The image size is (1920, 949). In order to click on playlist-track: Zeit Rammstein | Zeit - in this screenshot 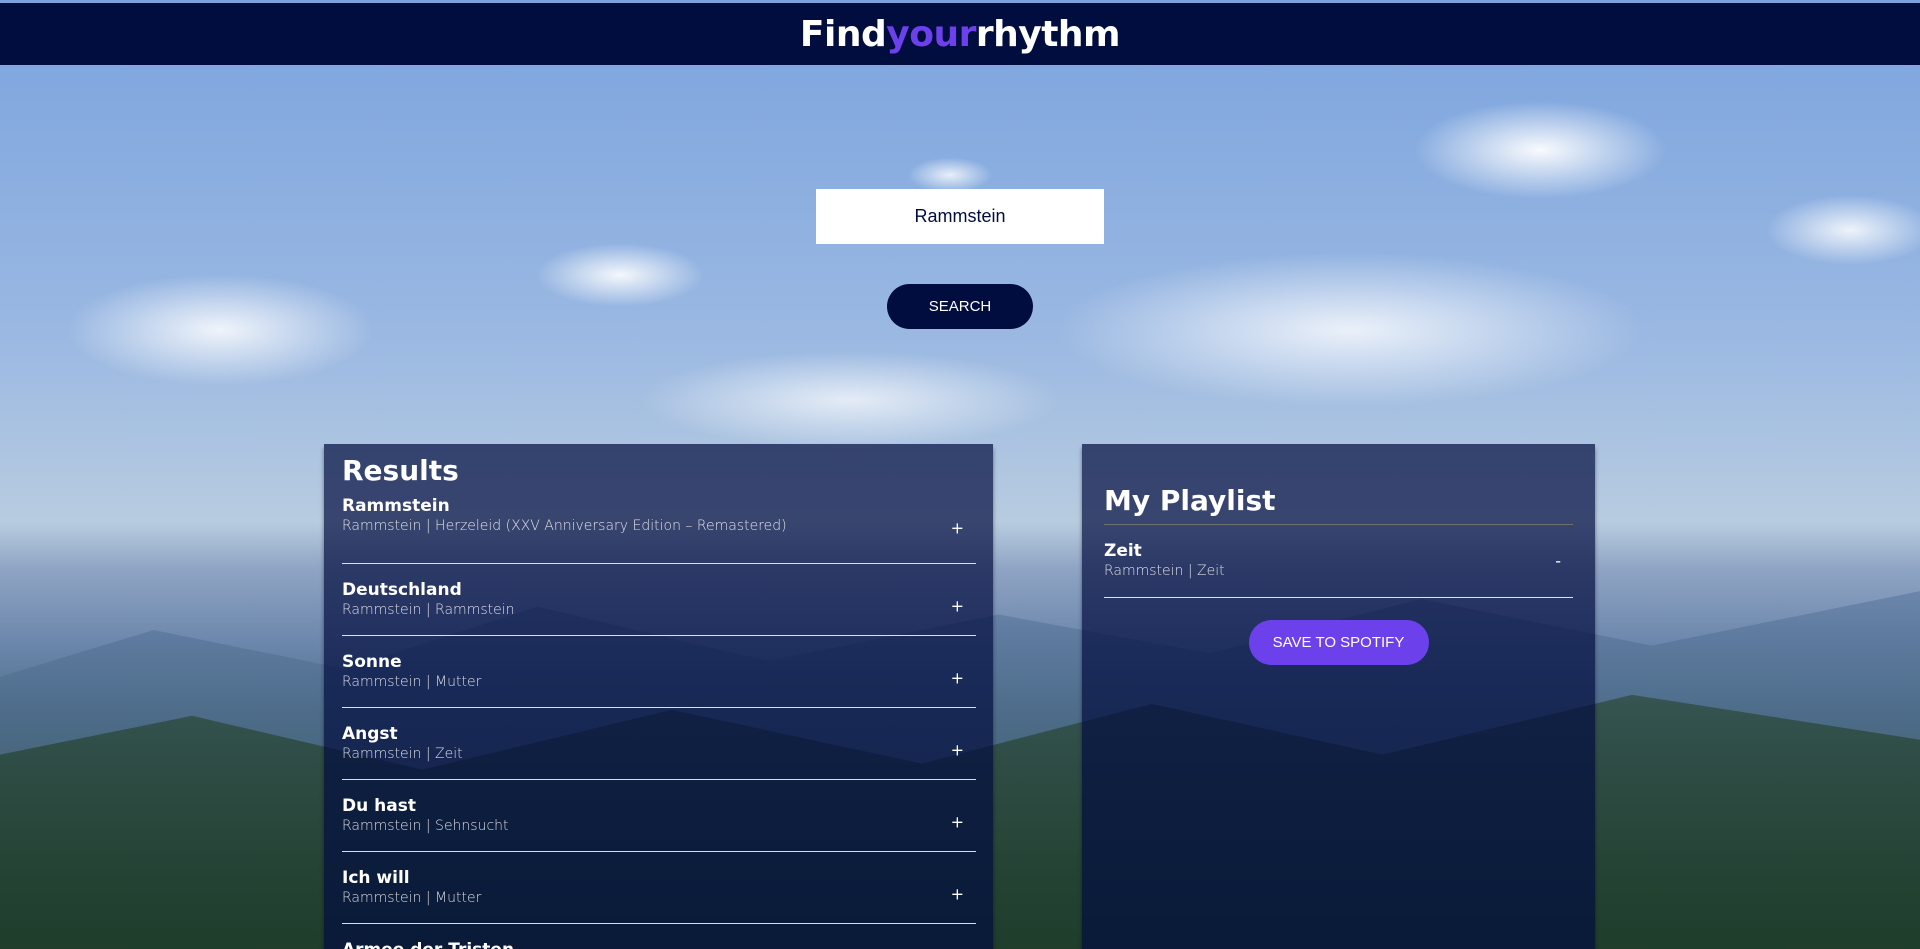, I will do `click(1338, 561)`.